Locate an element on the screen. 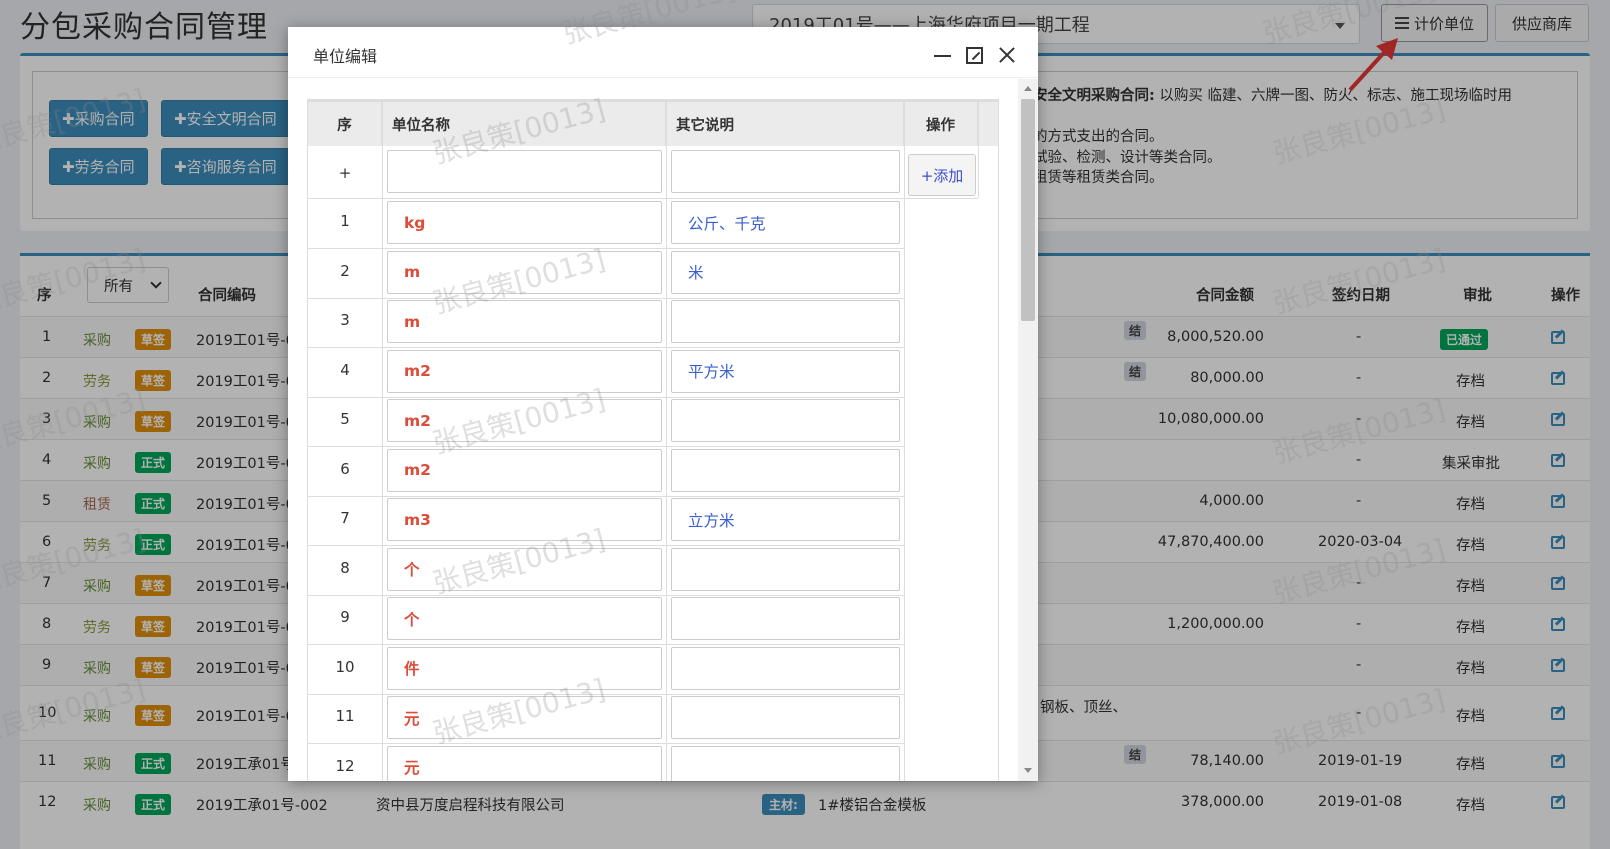 This screenshot has height=849, width=1610. unit-seq: 12 is located at coordinates (345, 765).